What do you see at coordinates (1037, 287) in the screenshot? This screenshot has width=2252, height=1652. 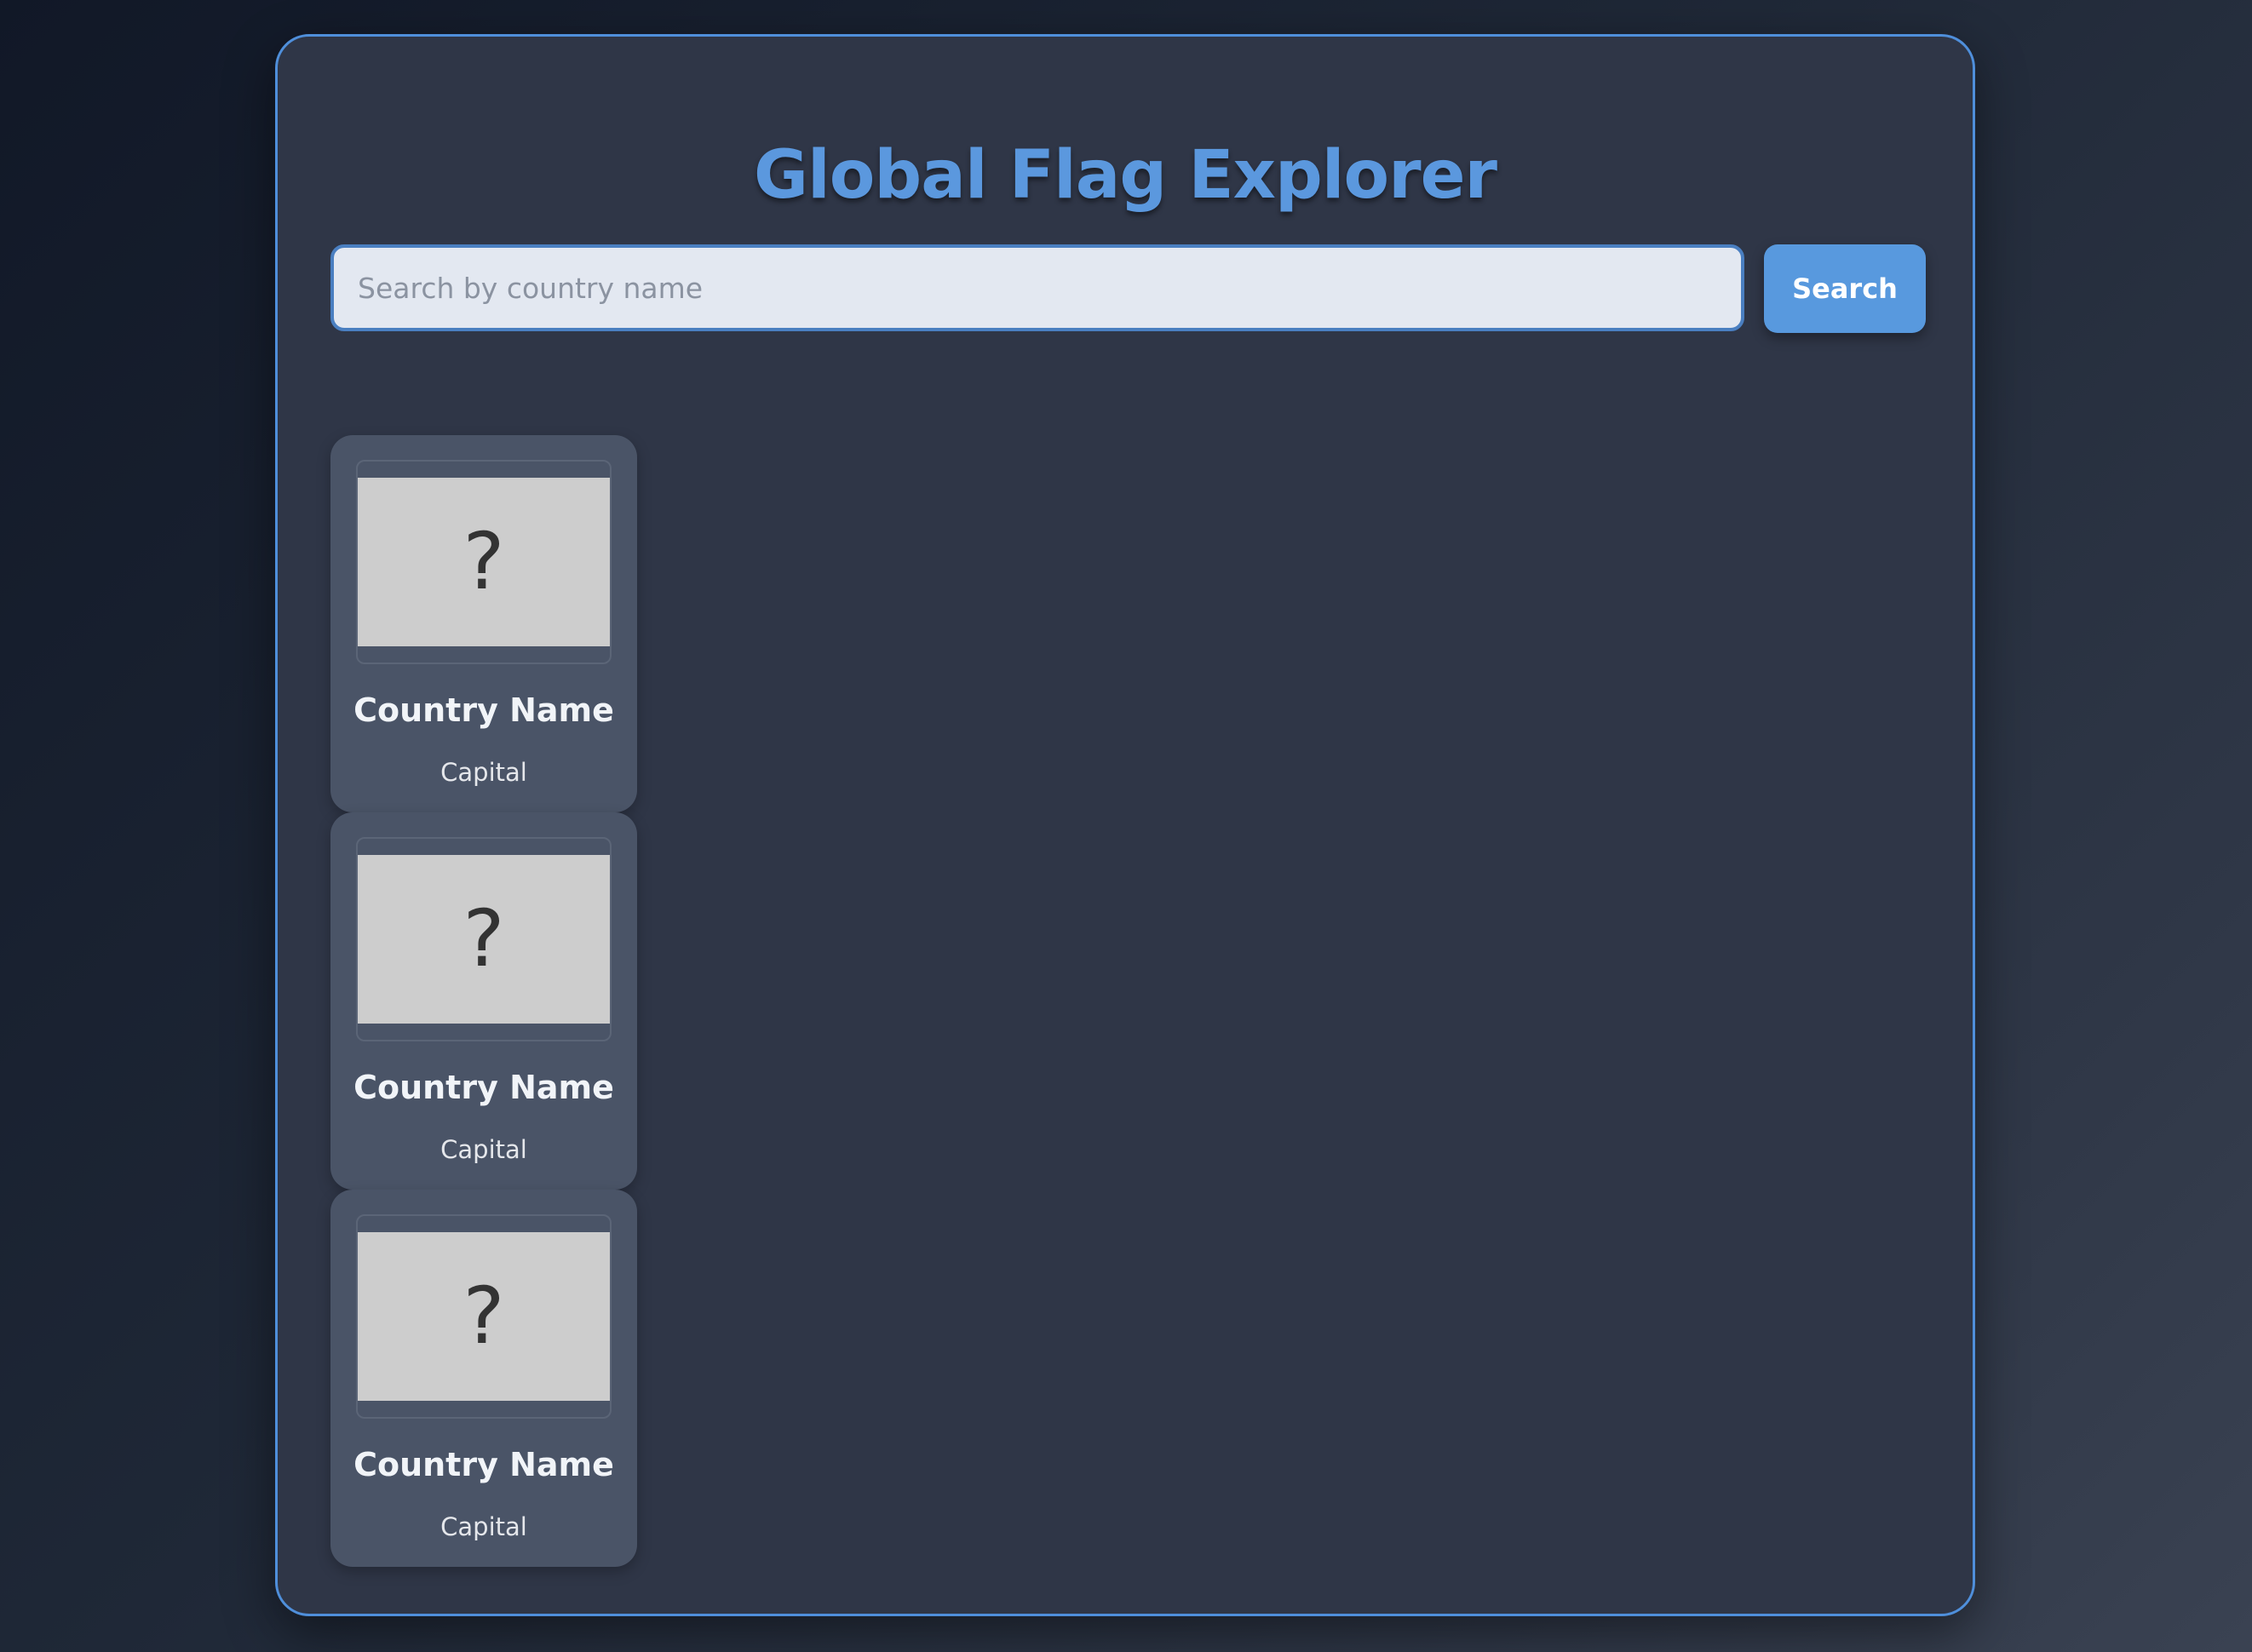 I see `search-input` at bounding box center [1037, 287].